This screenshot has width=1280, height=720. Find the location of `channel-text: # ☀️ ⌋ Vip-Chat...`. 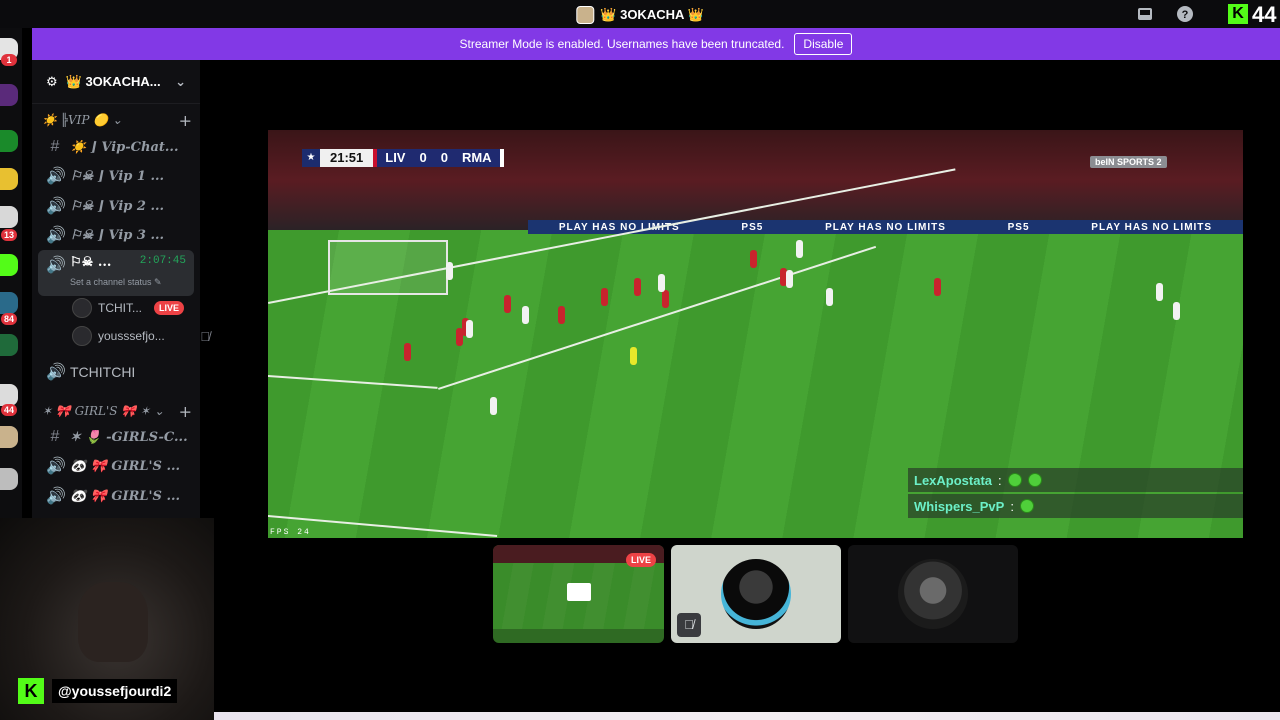

channel-text: # ☀️ ⌋ Vip-Chat... is located at coordinates (116, 147).